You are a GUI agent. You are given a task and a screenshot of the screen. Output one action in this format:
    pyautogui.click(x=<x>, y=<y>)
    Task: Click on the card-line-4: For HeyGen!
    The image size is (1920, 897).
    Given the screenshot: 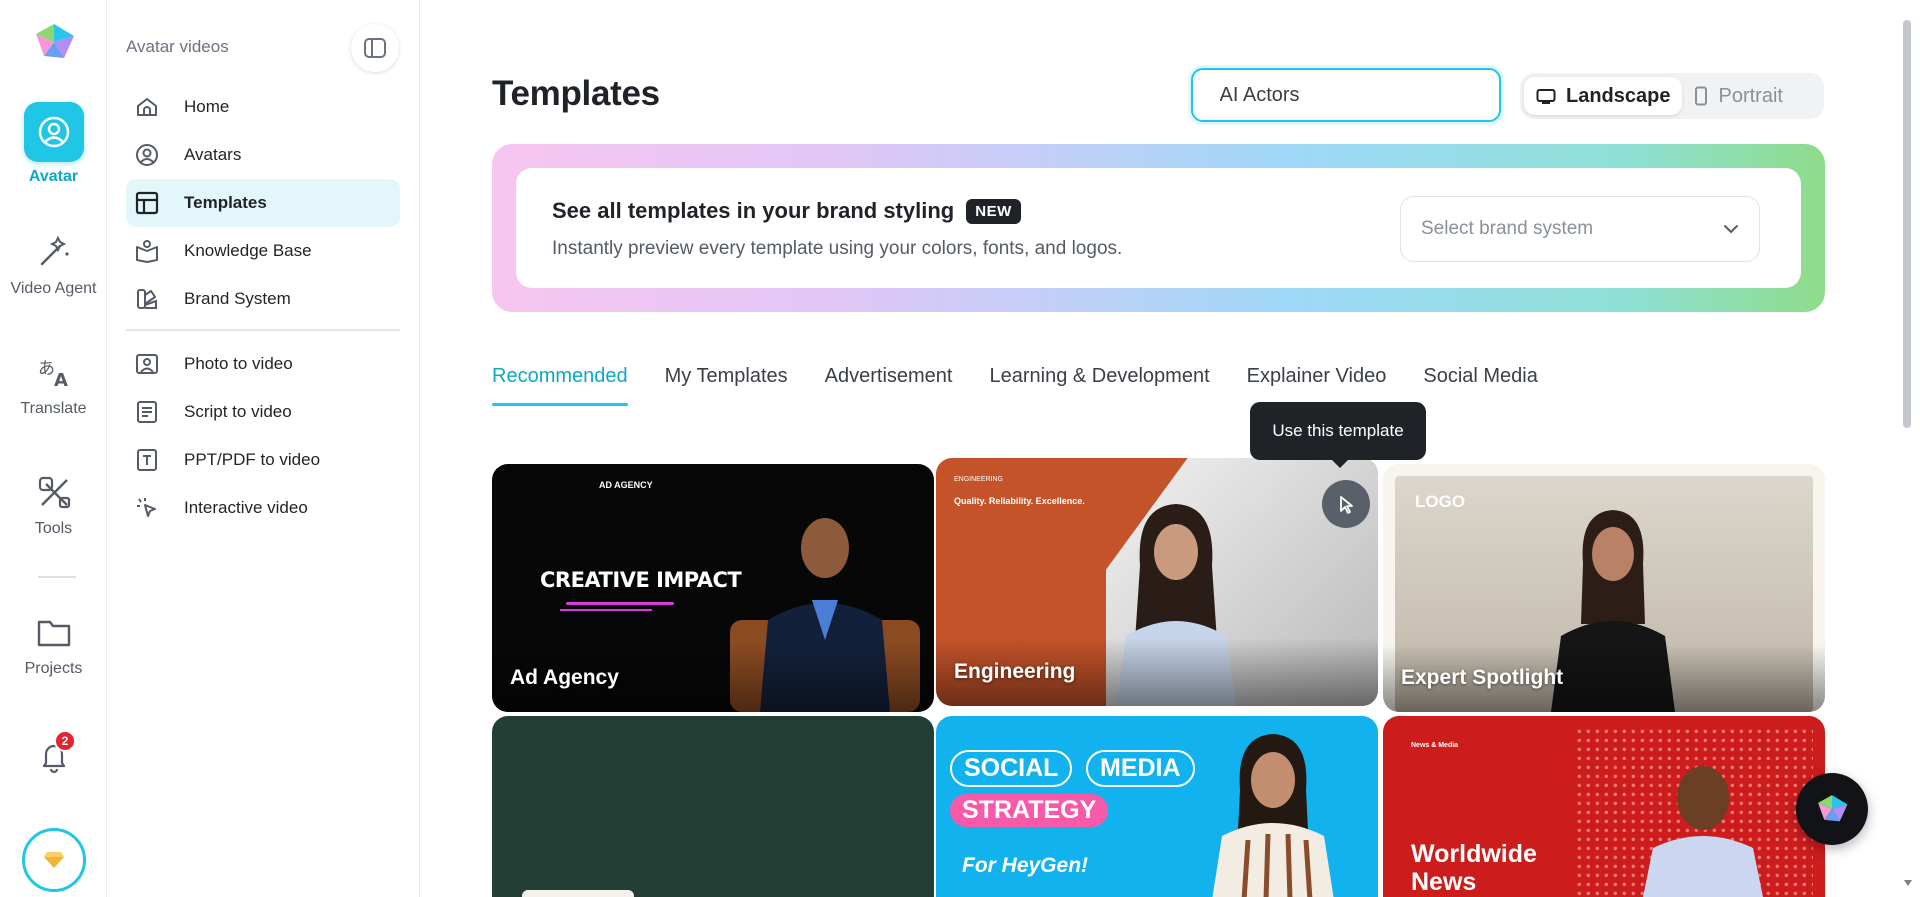 What is the action you would take?
    pyautogui.click(x=1025, y=865)
    